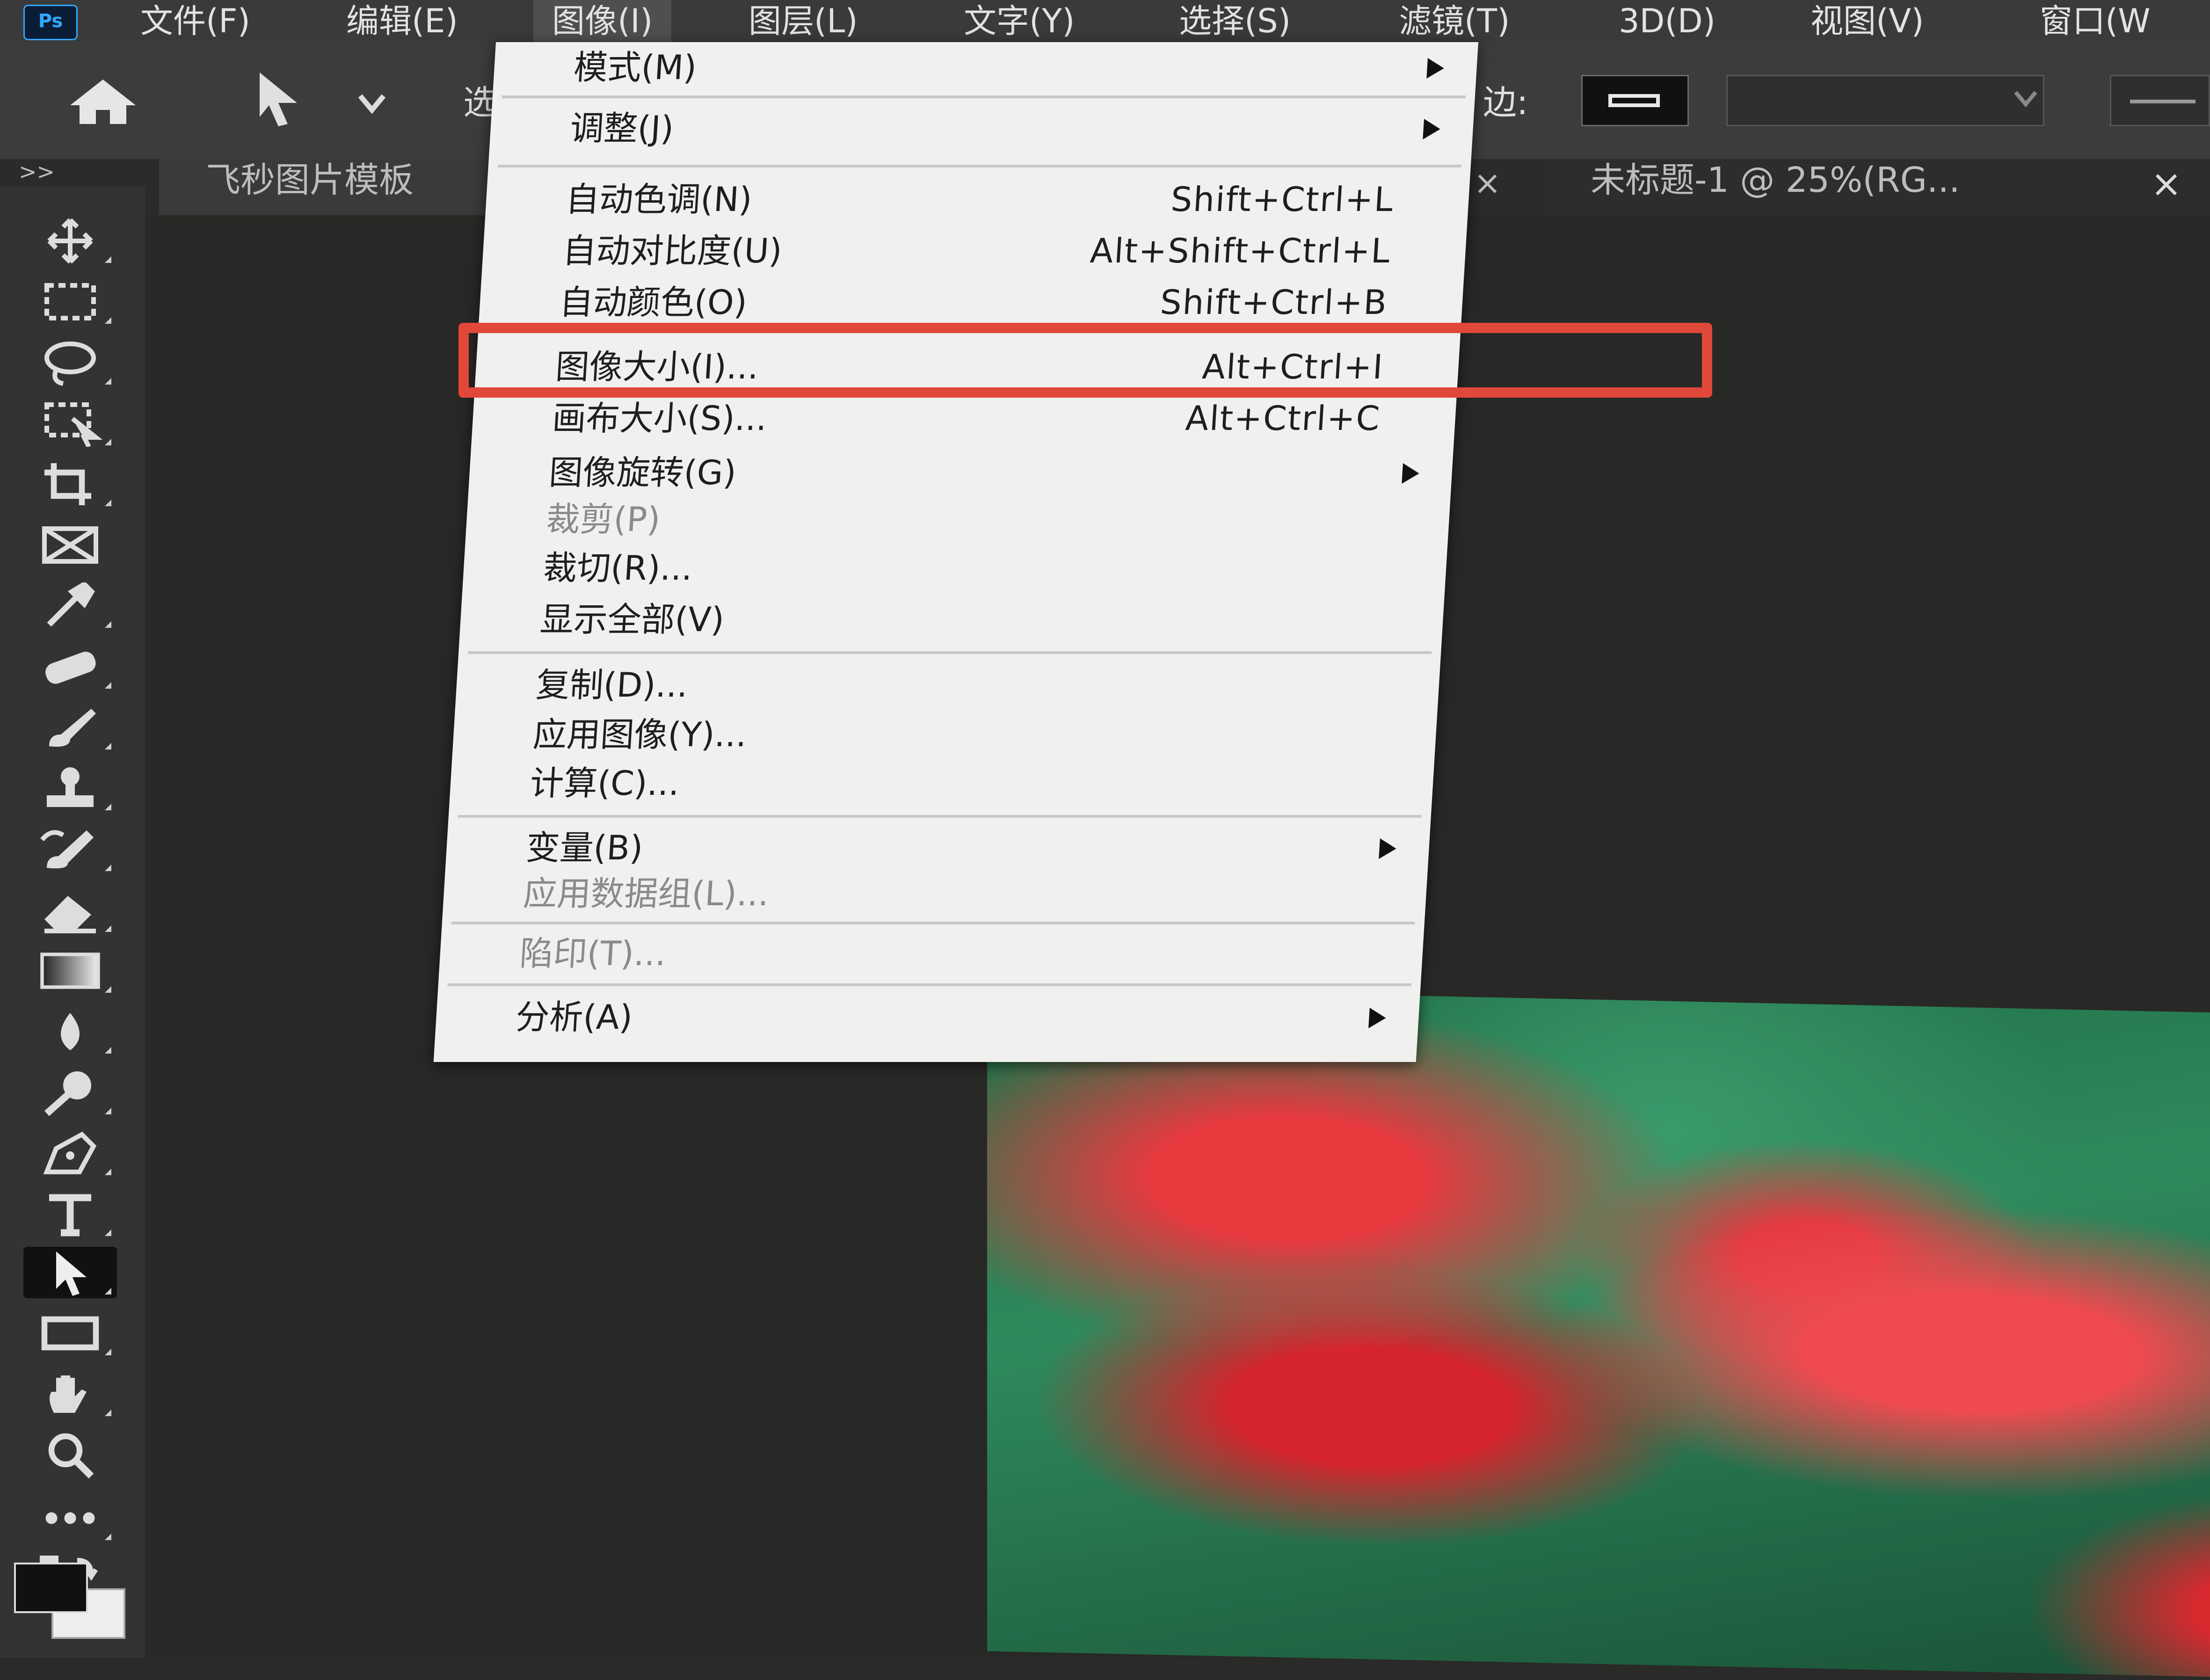 The image size is (2210, 1680). What do you see at coordinates (70, 606) in the screenshot?
I see `eyedropper-icon` at bounding box center [70, 606].